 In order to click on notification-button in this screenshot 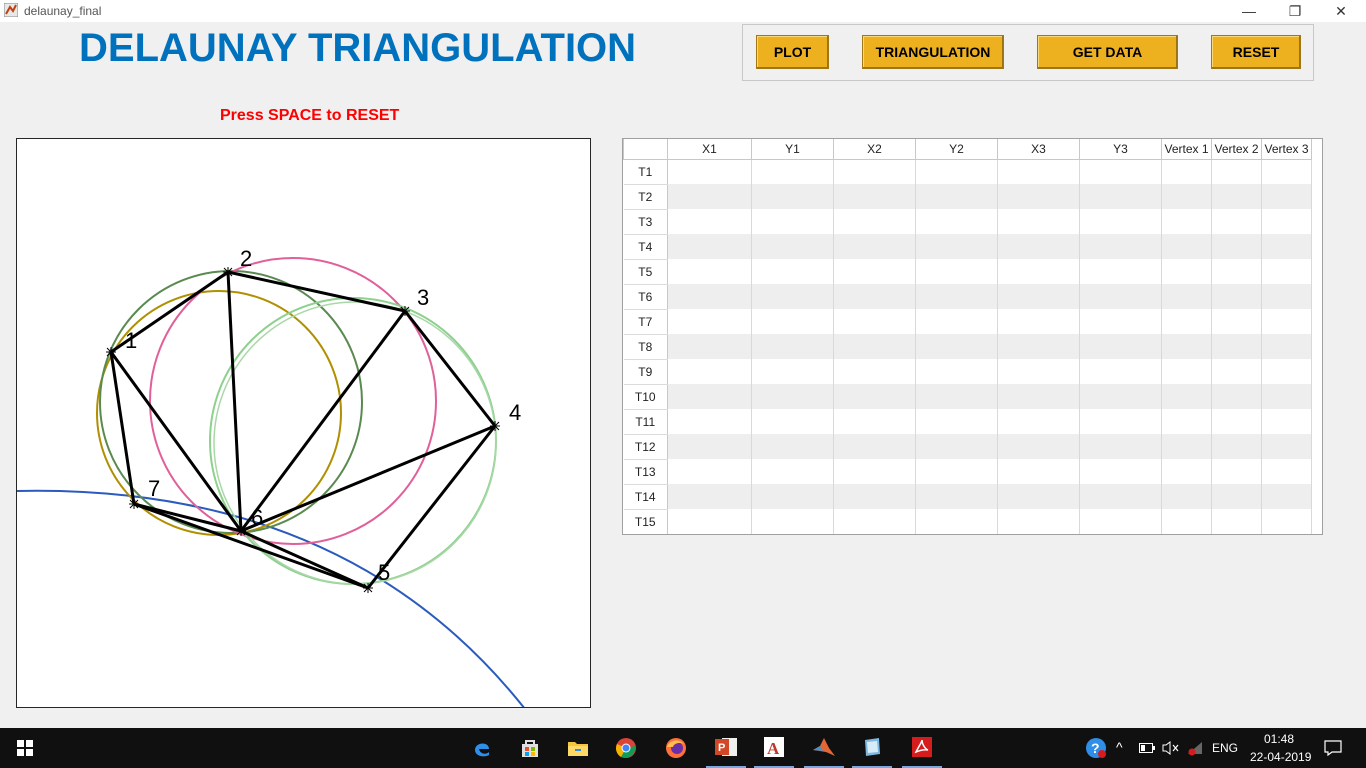, I will do `click(1333, 748)`.